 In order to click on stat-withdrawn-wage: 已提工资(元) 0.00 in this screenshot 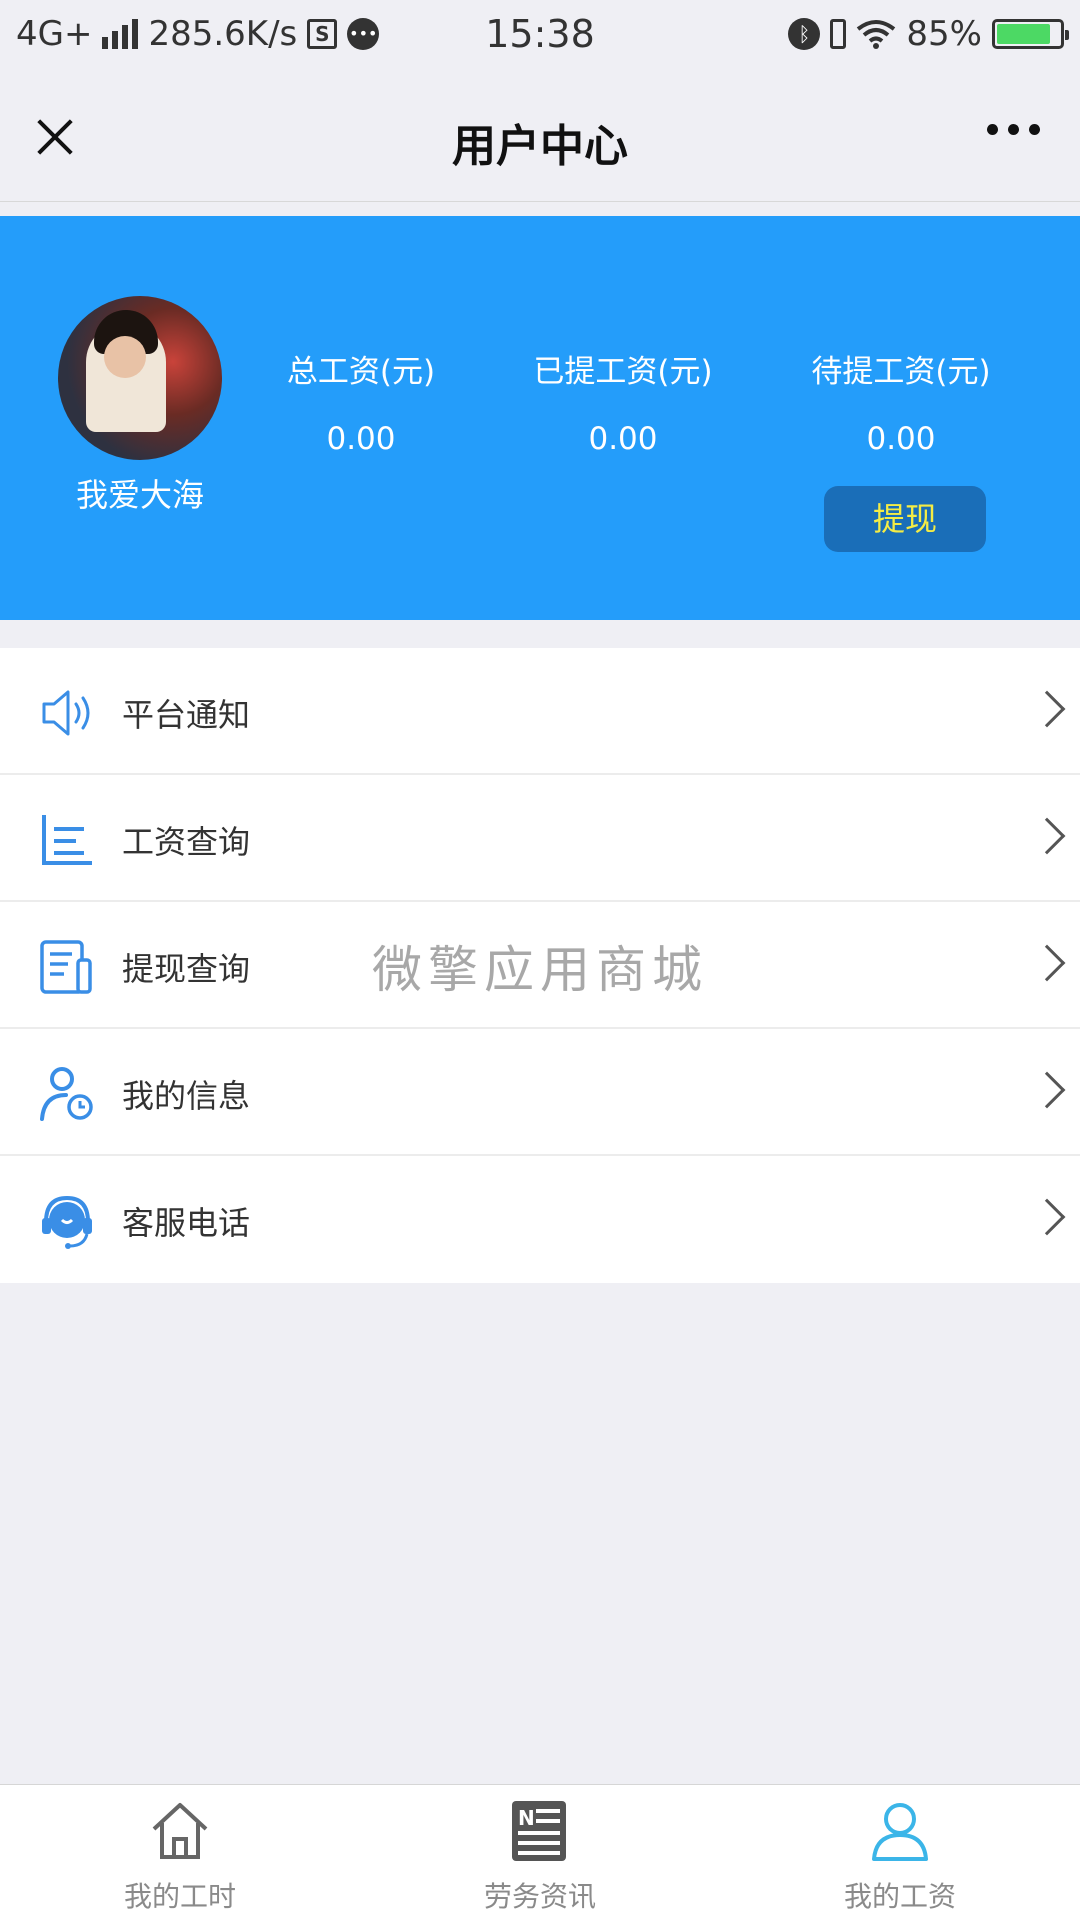, I will do `click(623, 401)`.